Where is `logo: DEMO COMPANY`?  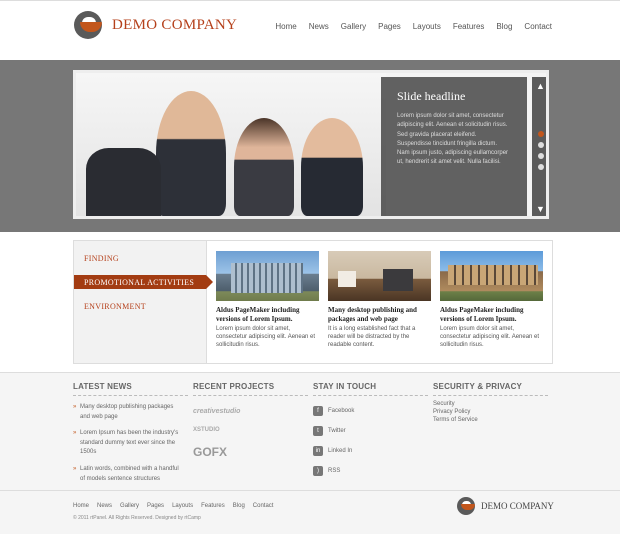 logo: DEMO COMPANY is located at coordinates (155, 25).